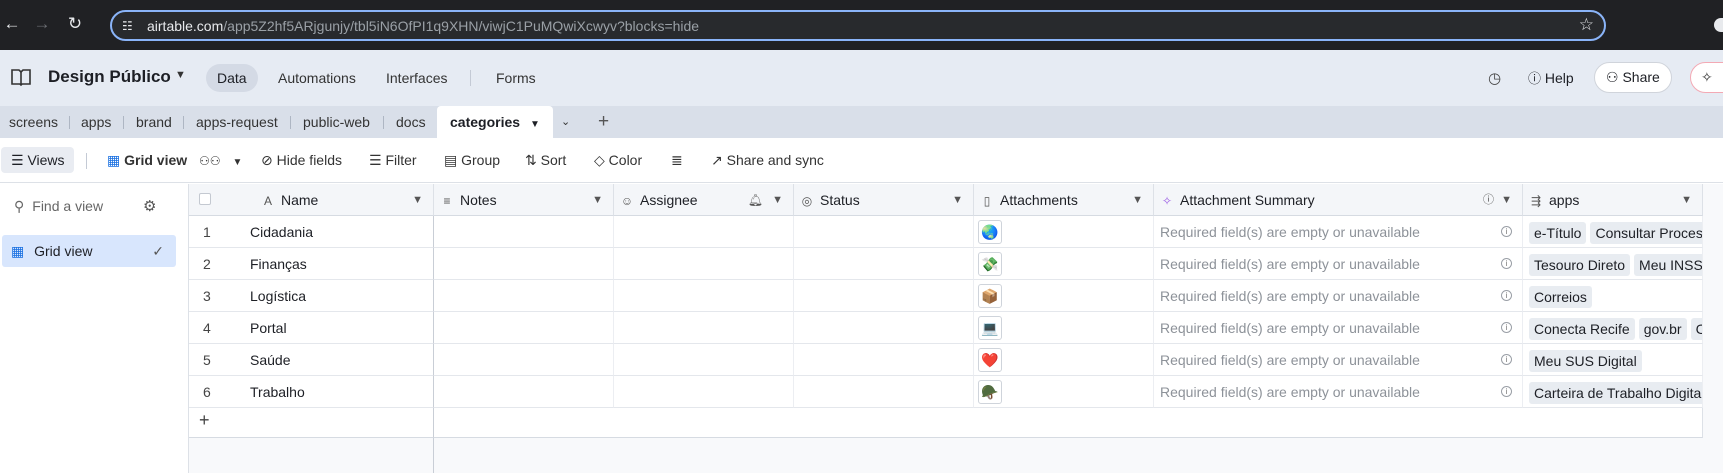  Describe the element at coordinates (317, 78) in the screenshot. I see `nav-automations: Automations` at that location.